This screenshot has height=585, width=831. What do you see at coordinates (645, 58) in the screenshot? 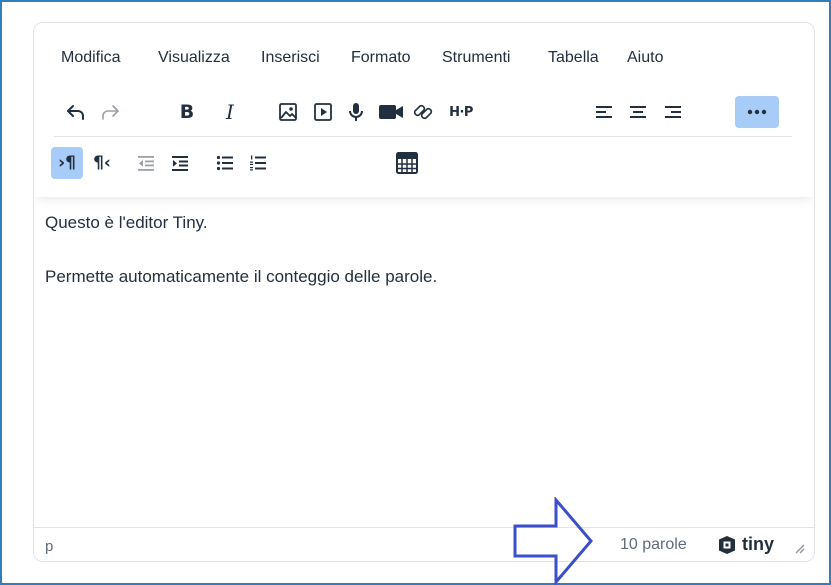
I see `menu-aiuto: Aiuto` at bounding box center [645, 58].